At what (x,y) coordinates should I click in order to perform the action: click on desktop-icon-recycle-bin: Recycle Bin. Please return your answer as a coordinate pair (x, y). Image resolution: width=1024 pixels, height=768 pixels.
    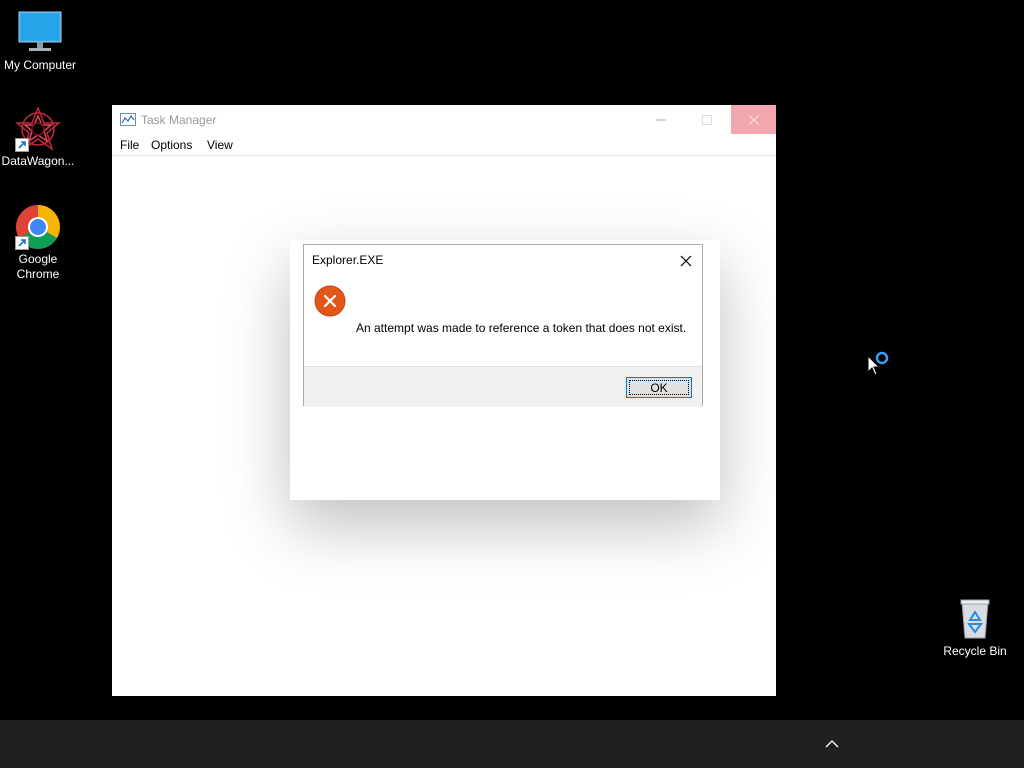
    Looking at the image, I should click on (975, 627).